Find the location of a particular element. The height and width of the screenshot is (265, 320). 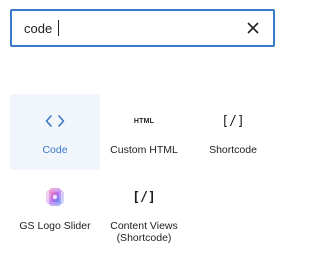

content-views-icon-text: [/] is located at coordinates (144, 197).